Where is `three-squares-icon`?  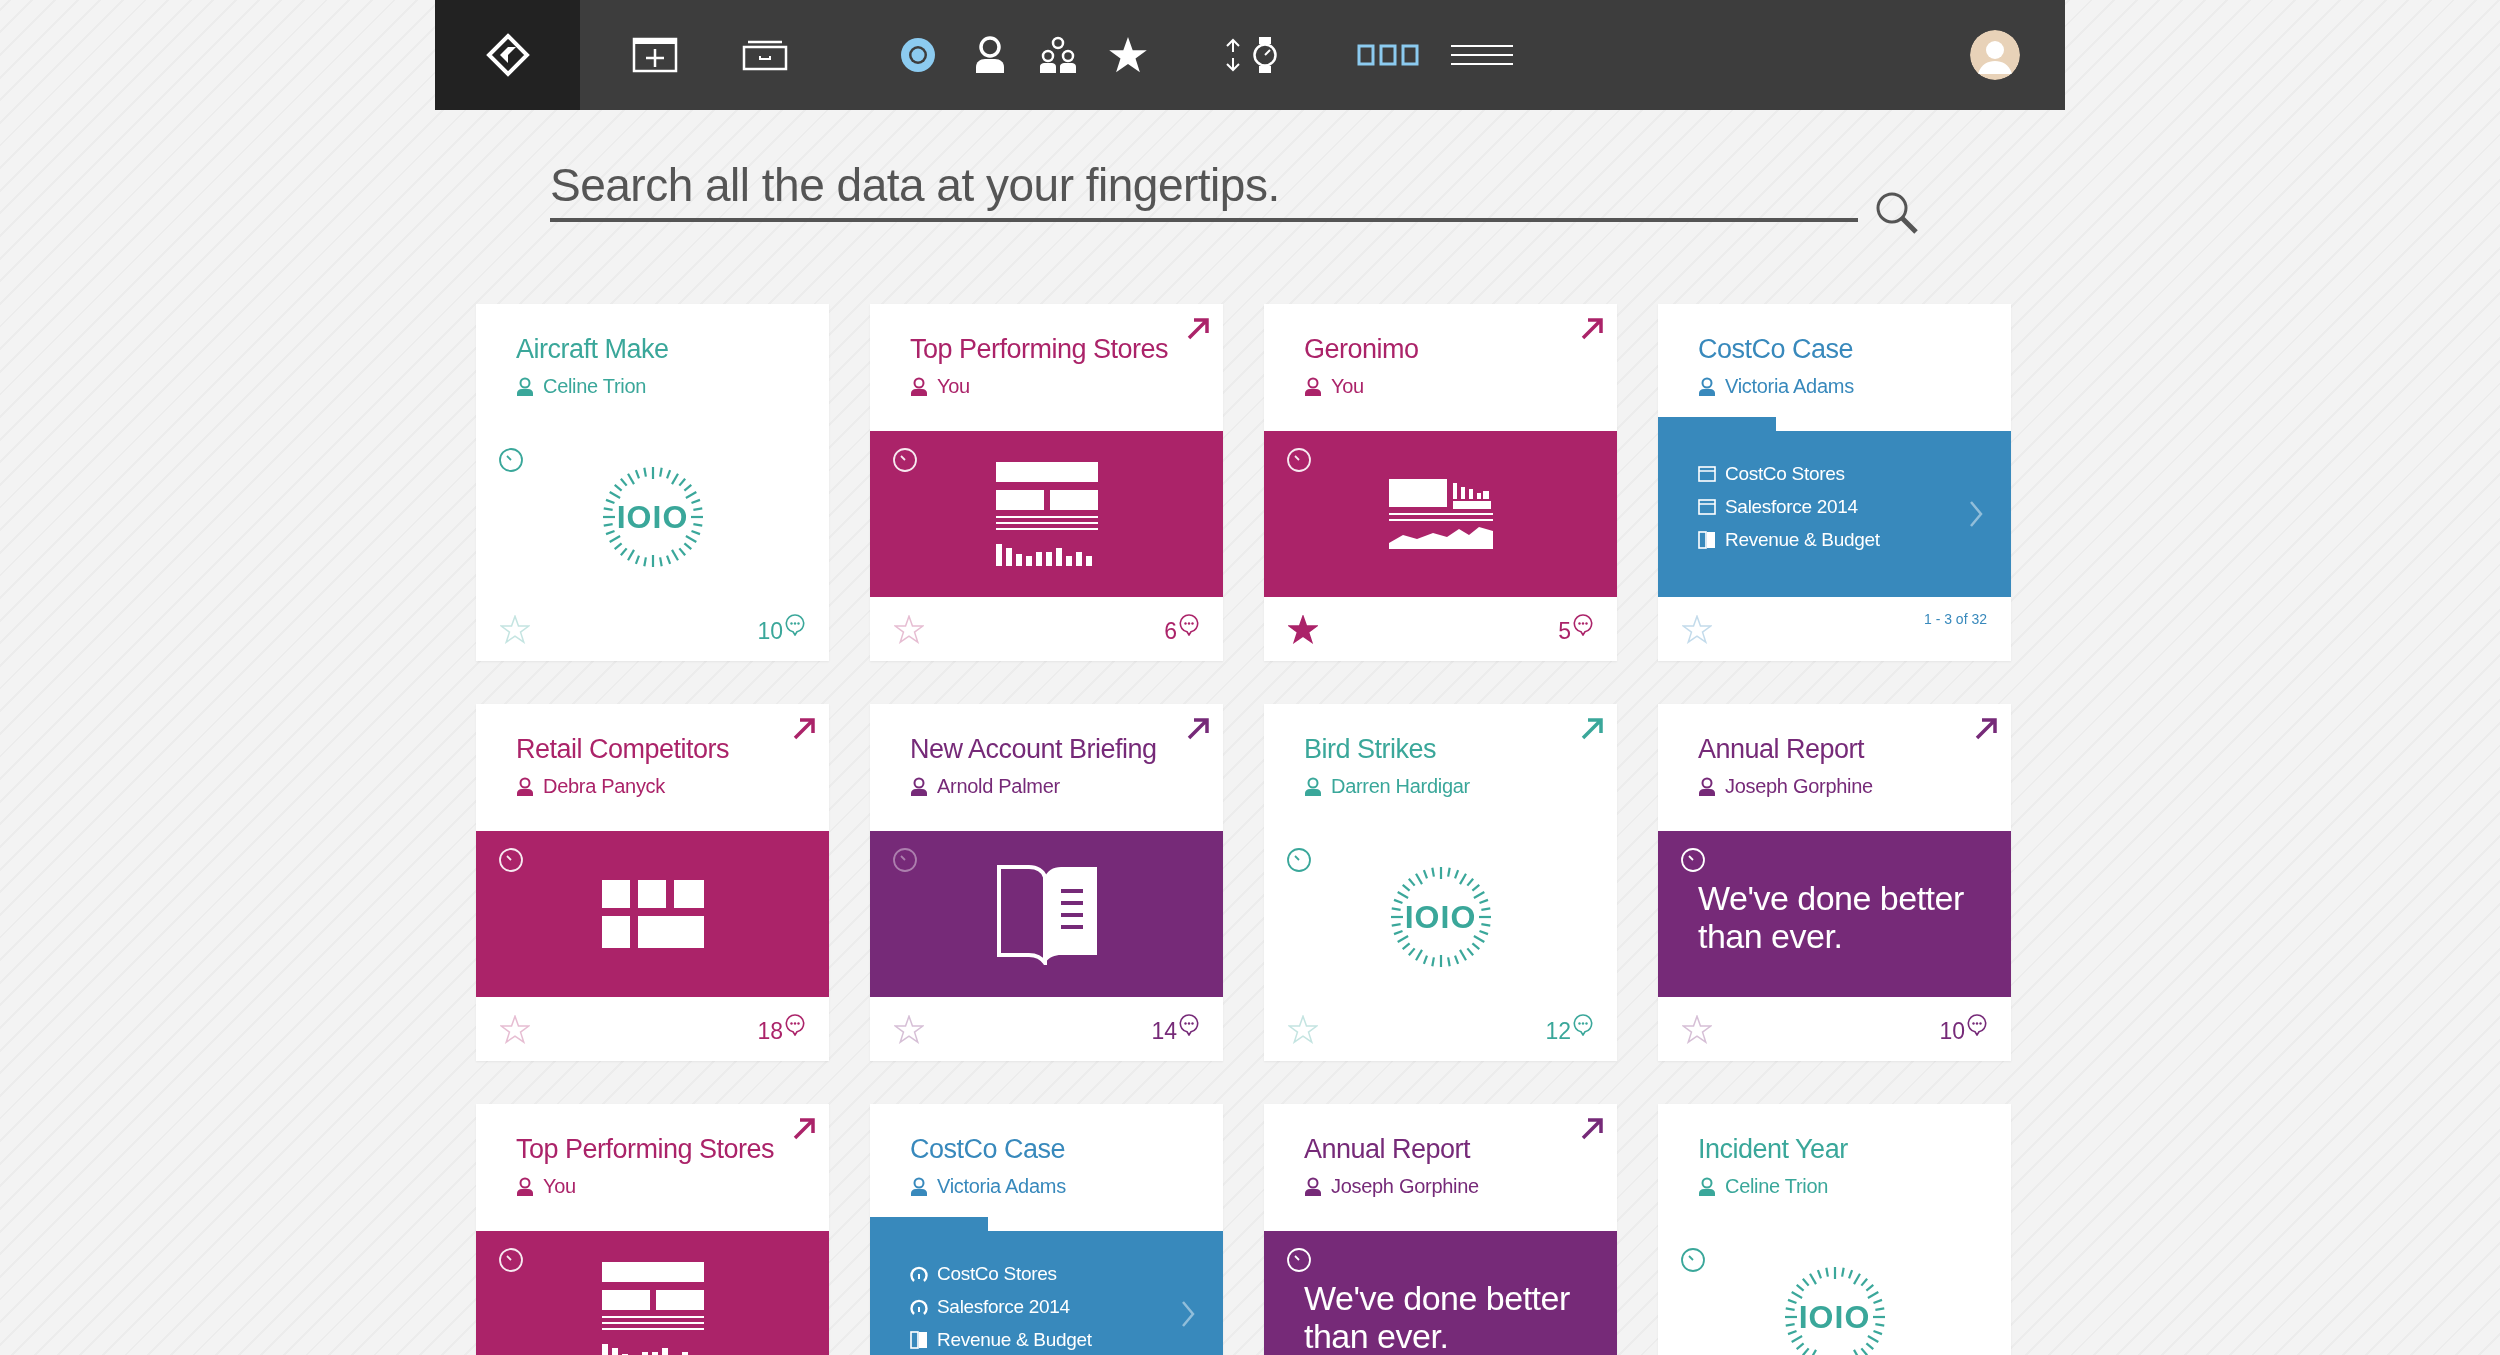 three-squares-icon is located at coordinates (1388, 55).